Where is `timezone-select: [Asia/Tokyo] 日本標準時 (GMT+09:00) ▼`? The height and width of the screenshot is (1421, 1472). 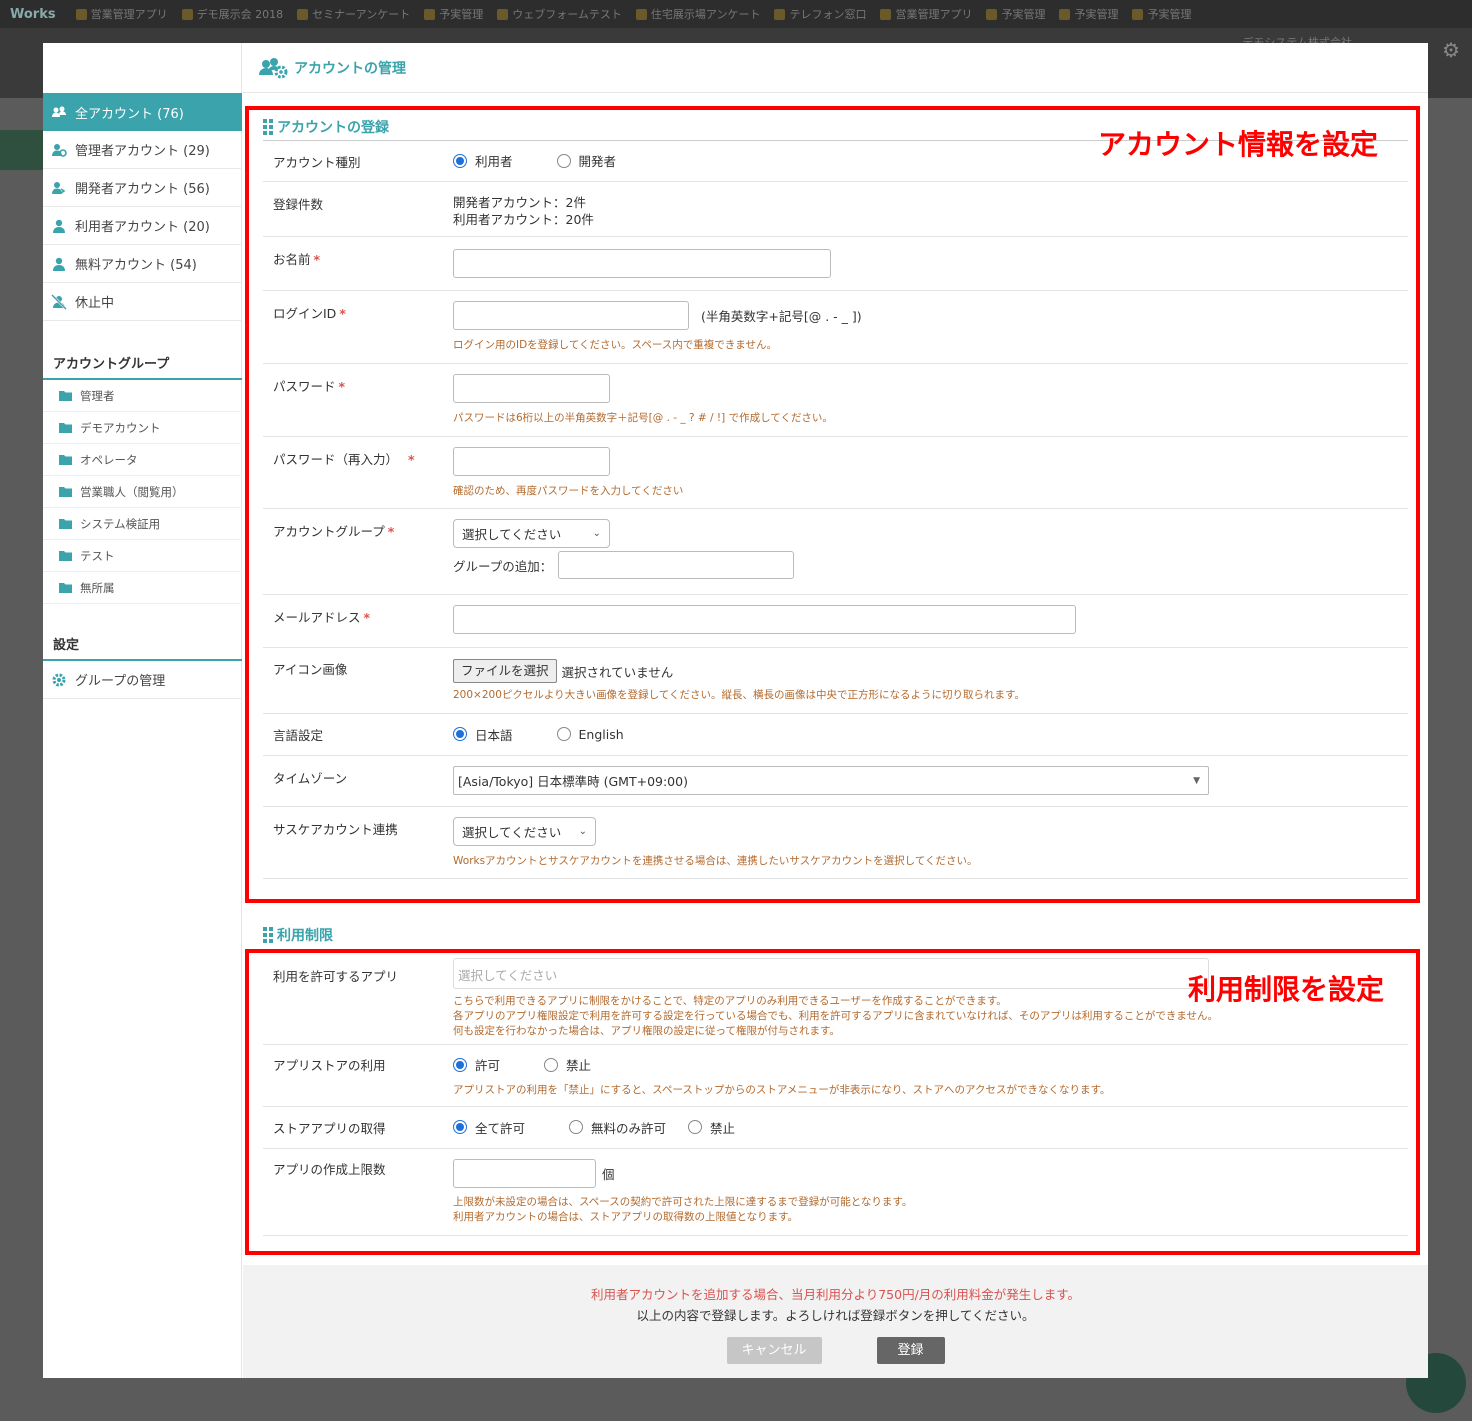 timezone-select: [Asia/Tokyo] 日本標準時 (GMT+09:00) ▼ is located at coordinates (831, 780).